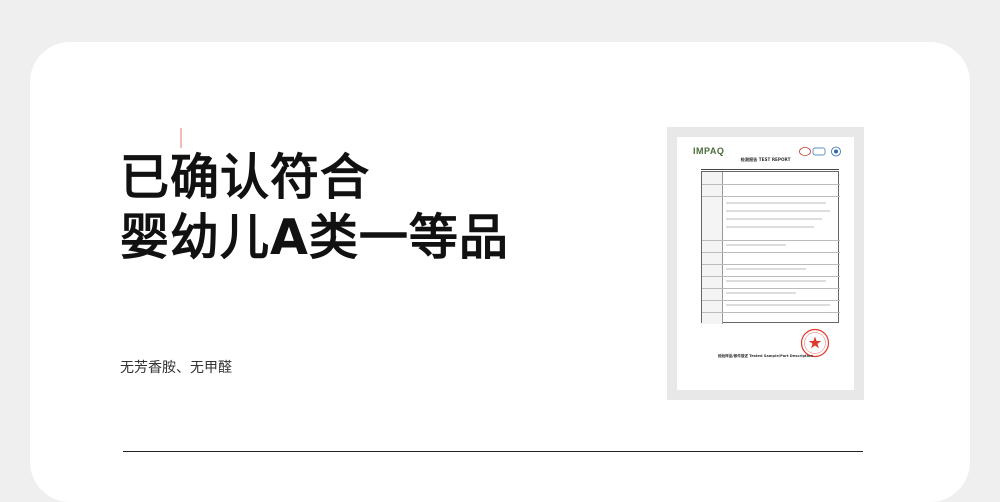 This screenshot has height=502, width=1000. What do you see at coordinates (493, 451) in the screenshot?
I see `divider-line` at bounding box center [493, 451].